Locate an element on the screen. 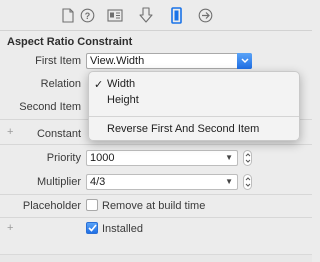 The width and height of the screenshot is (320, 262). connections-icon is located at coordinates (205, 15).